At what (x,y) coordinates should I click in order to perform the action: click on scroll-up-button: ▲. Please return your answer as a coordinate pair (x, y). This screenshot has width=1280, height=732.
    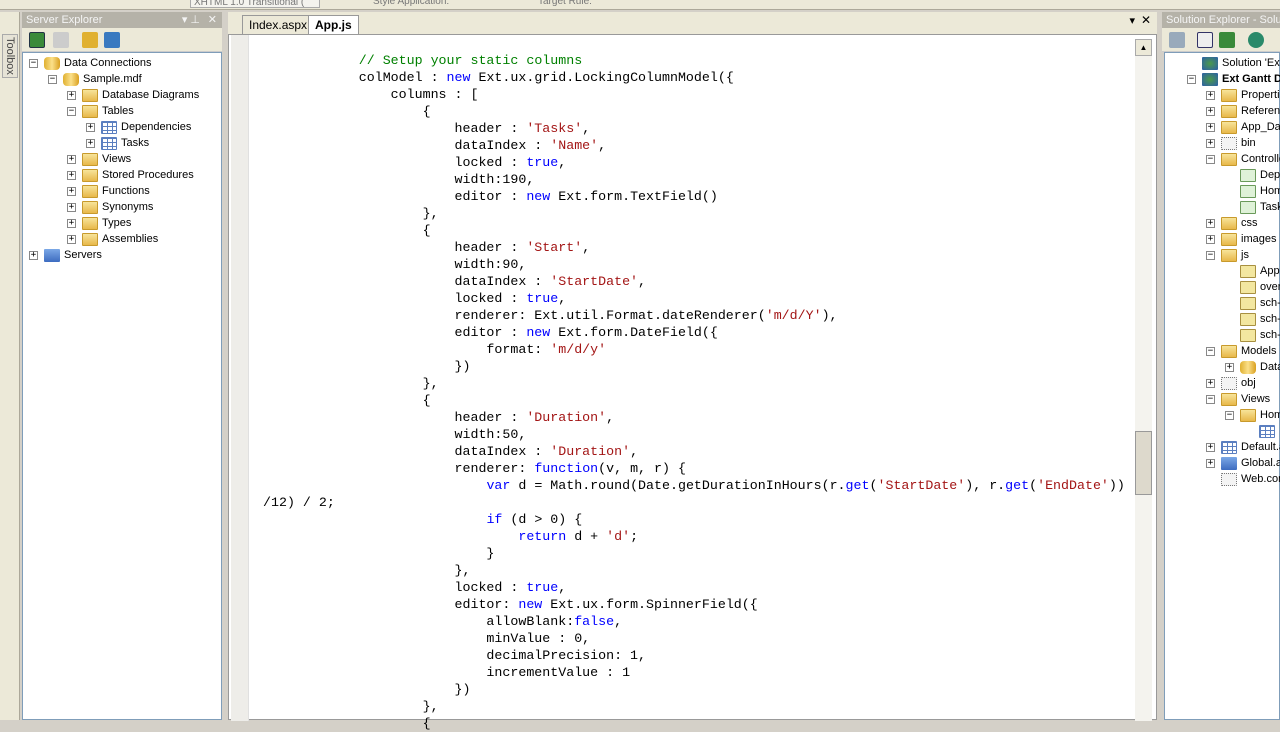
    Looking at the image, I should click on (1143, 47).